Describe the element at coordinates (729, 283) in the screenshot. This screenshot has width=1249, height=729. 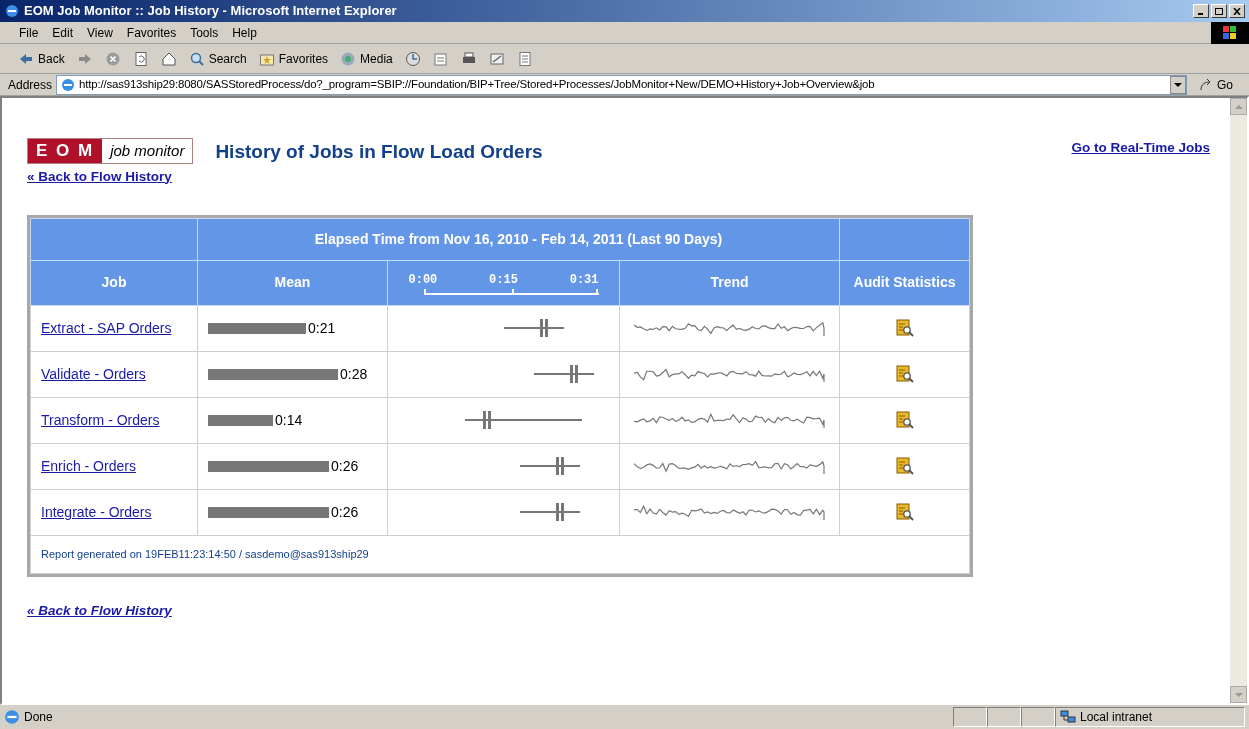
I see `column-header: Trend` at that location.